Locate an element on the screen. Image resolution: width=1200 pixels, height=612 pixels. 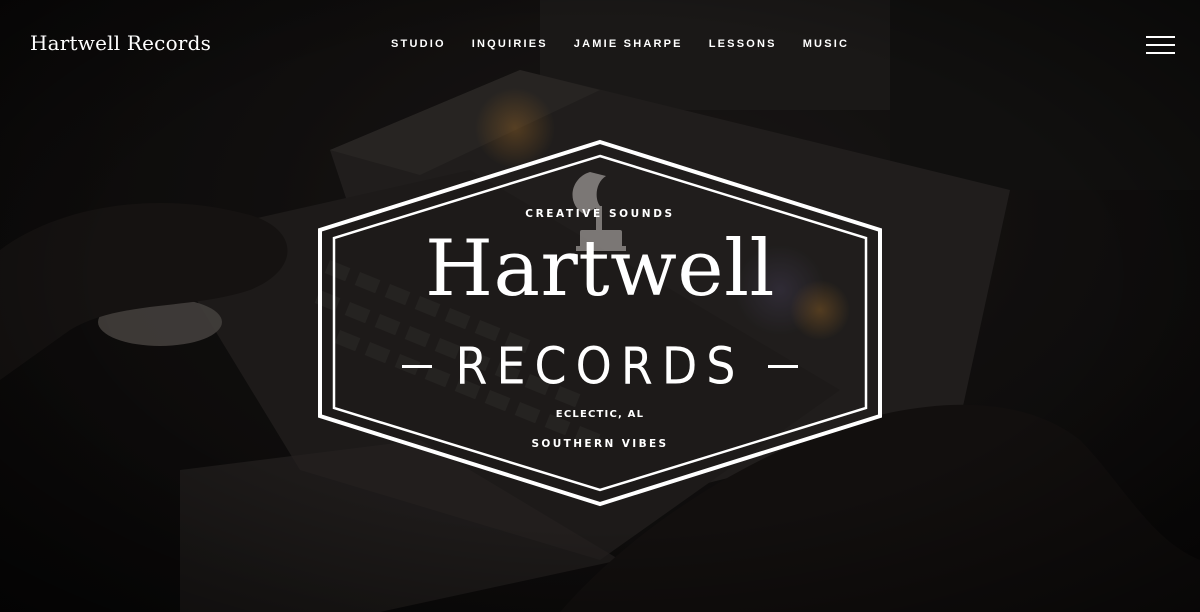
logo-dash-left is located at coordinates (416, 366).